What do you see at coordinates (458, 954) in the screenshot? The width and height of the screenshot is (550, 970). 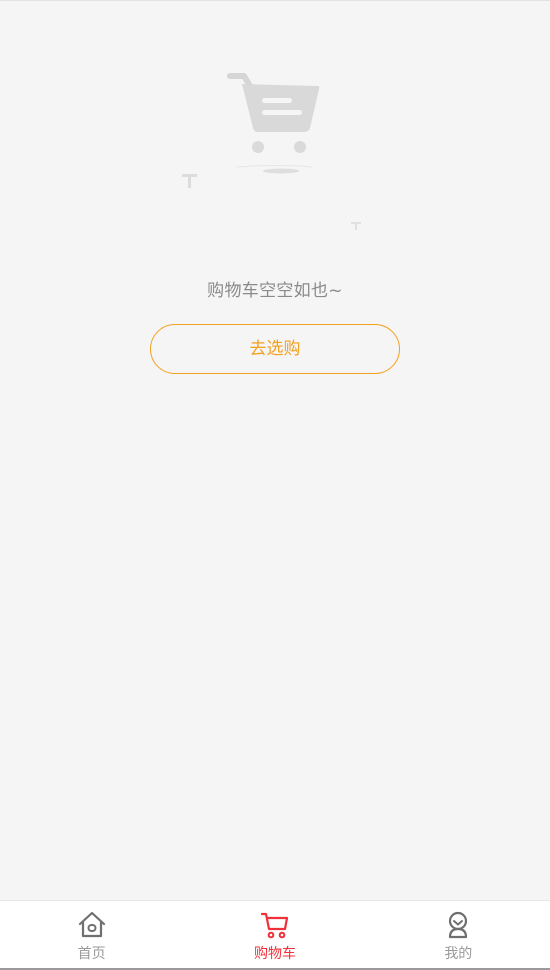 I see `tab-profile-label: 我的` at bounding box center [458, 954].